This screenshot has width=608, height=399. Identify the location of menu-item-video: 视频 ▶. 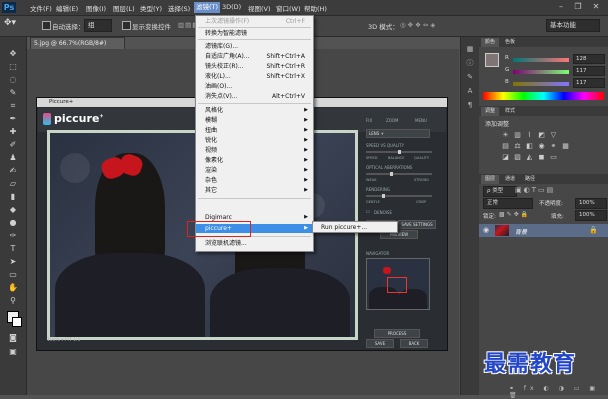
(254, 150).